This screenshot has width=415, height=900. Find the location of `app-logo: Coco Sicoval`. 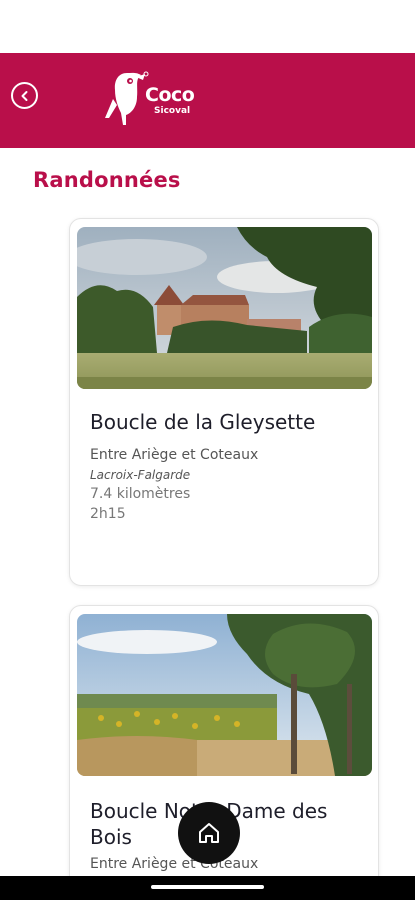

app-logo: Coco Sicoval is located at coordinates (155, 100).